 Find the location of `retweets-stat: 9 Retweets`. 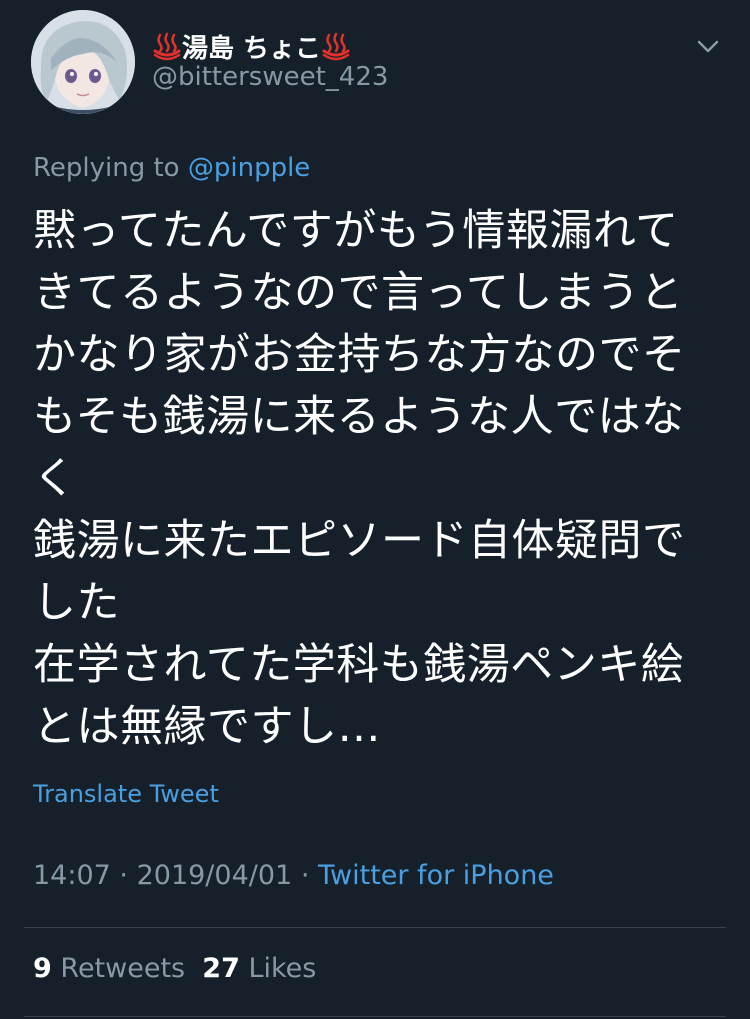

retweets-stat: 9 Retweets is located at coordinates (109, 968).